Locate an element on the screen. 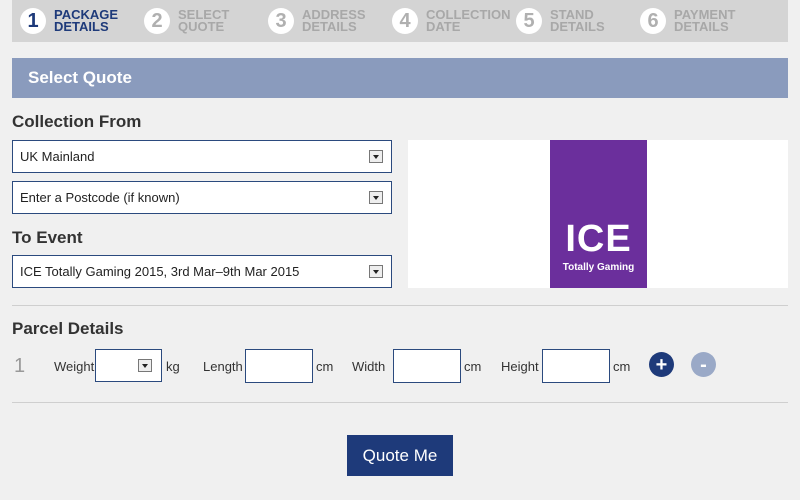 The image size is (800, 500). postcode-select: Enter a Postcode (if known) is located at coordinates (202, 197).